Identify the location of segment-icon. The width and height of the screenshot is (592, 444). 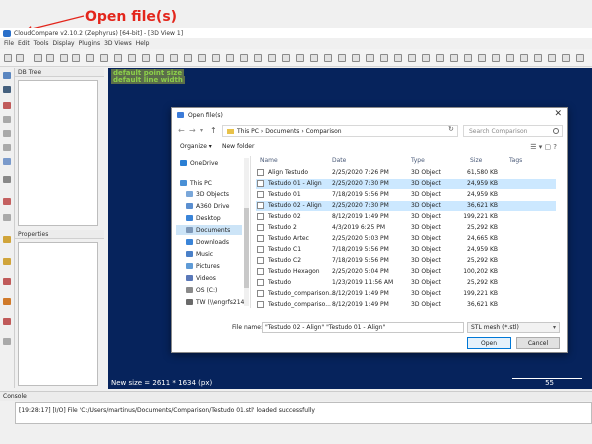
(90, 58).